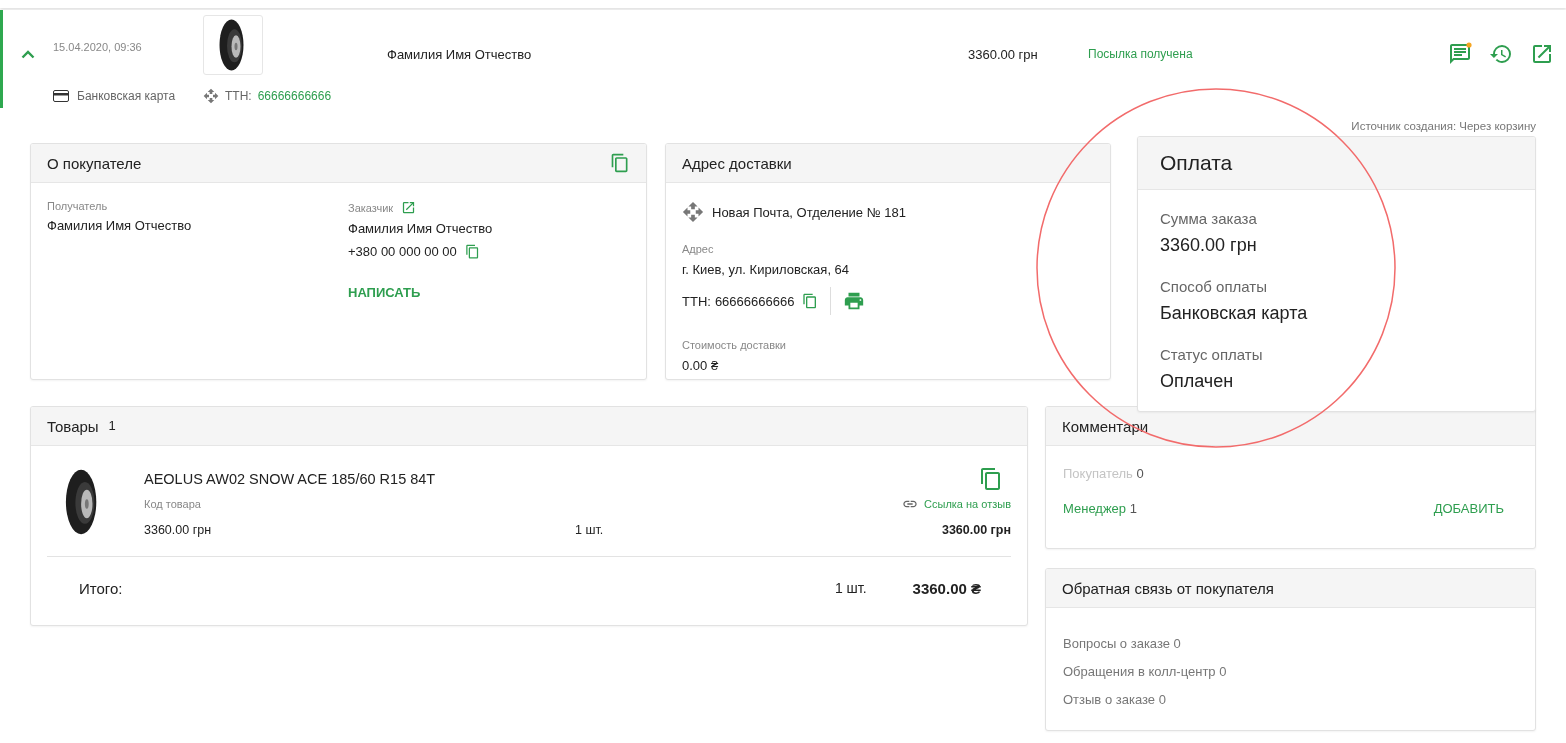 This screenshot has height=743, width=1566. I want to click on card-title: О покупателе, so click(94, 163).